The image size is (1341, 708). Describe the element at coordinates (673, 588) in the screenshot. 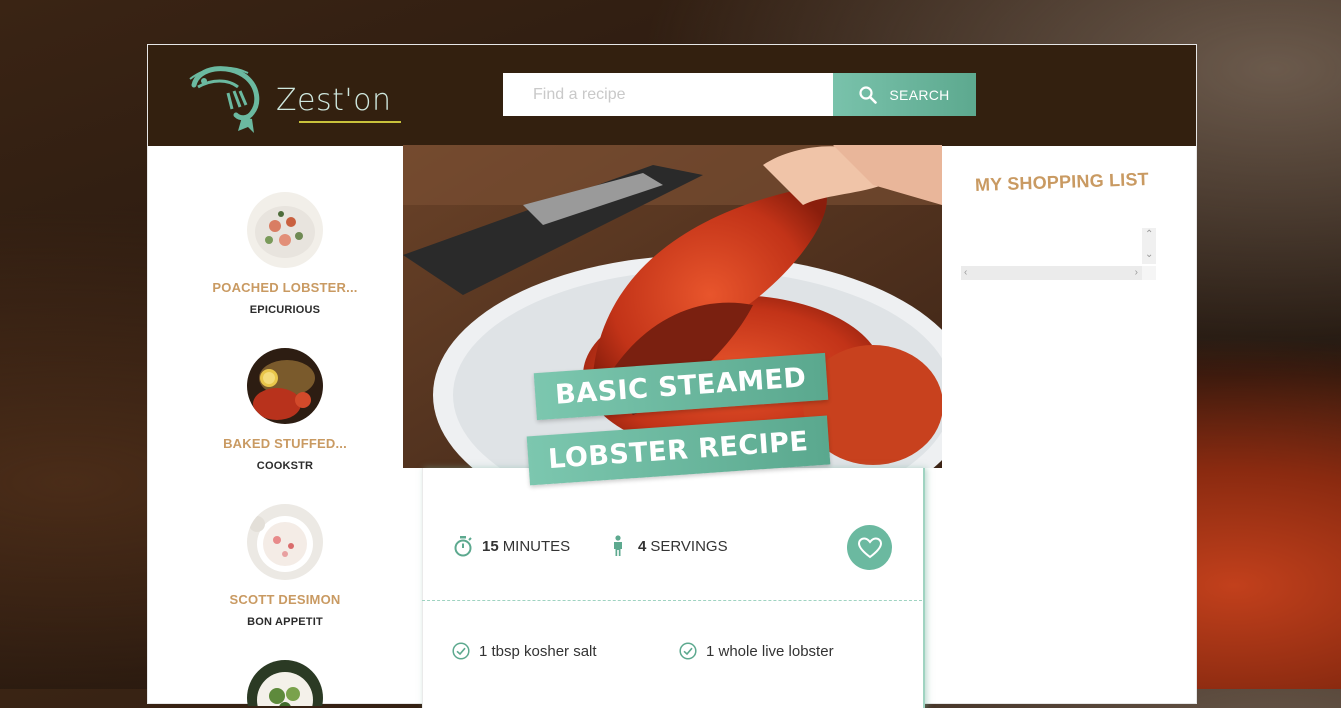

I see `recipe-card` at that location.